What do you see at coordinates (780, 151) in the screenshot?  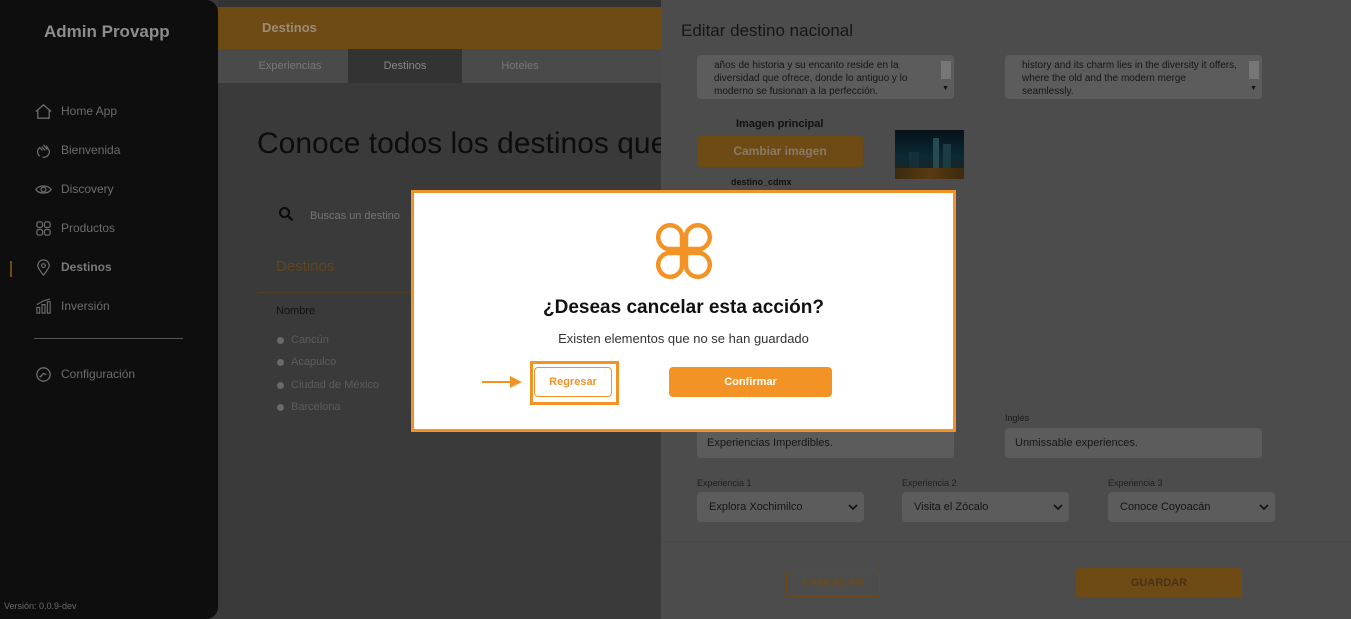 I see `change-image-button: Cambiar imagen` at bounding box center [780, 151].